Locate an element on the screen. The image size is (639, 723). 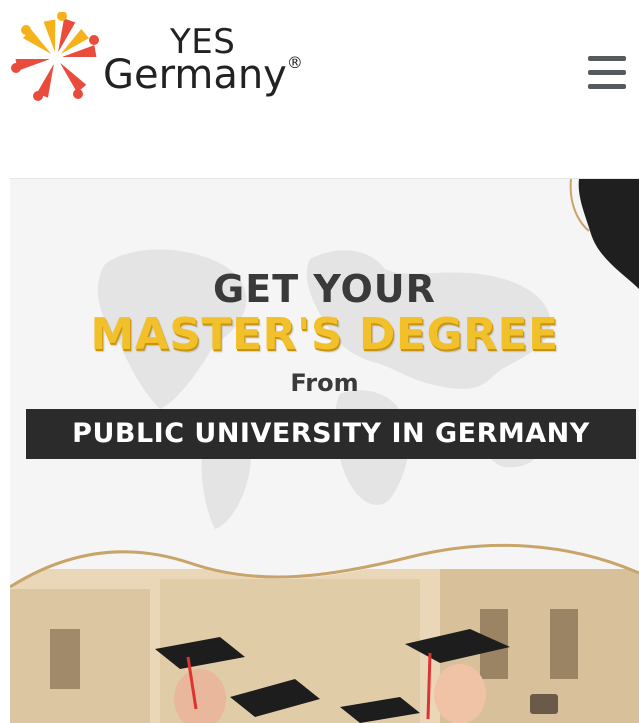
menu-bar-middle is located at coordinates (607, 72).